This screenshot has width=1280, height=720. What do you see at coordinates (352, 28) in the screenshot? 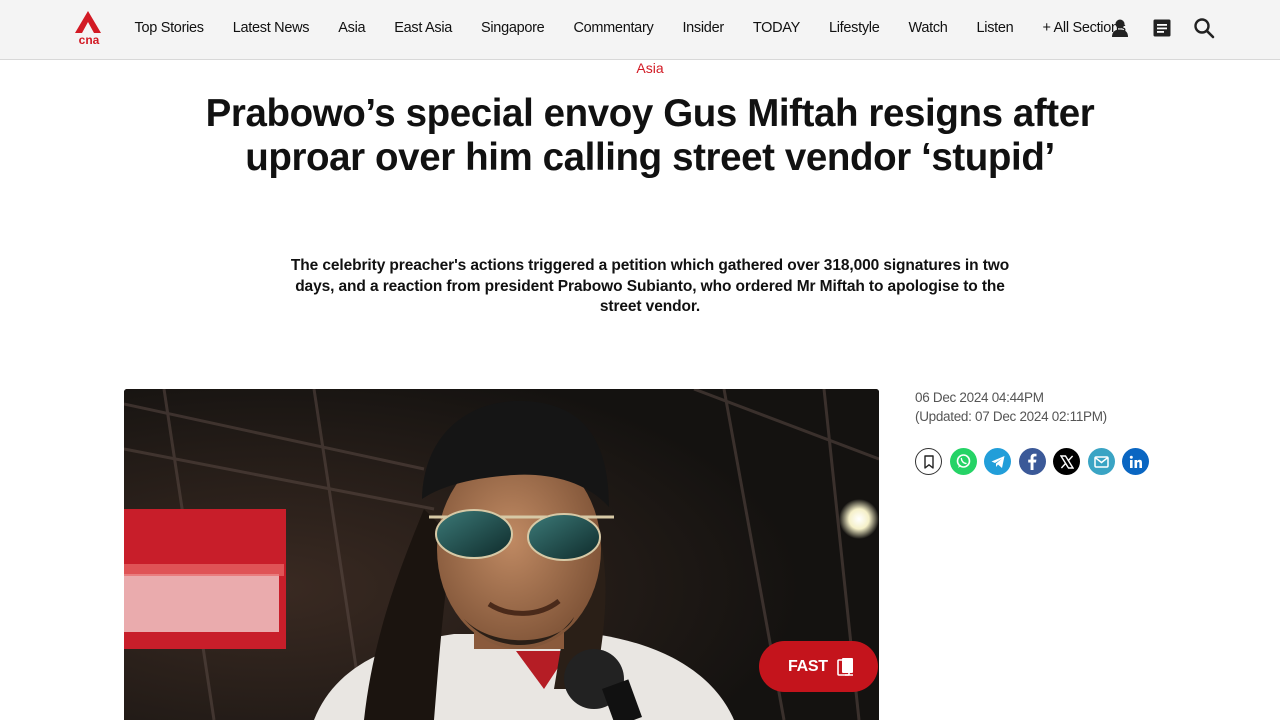
I see `nav-item-asia: Asia` at bounding box center [352, 28].